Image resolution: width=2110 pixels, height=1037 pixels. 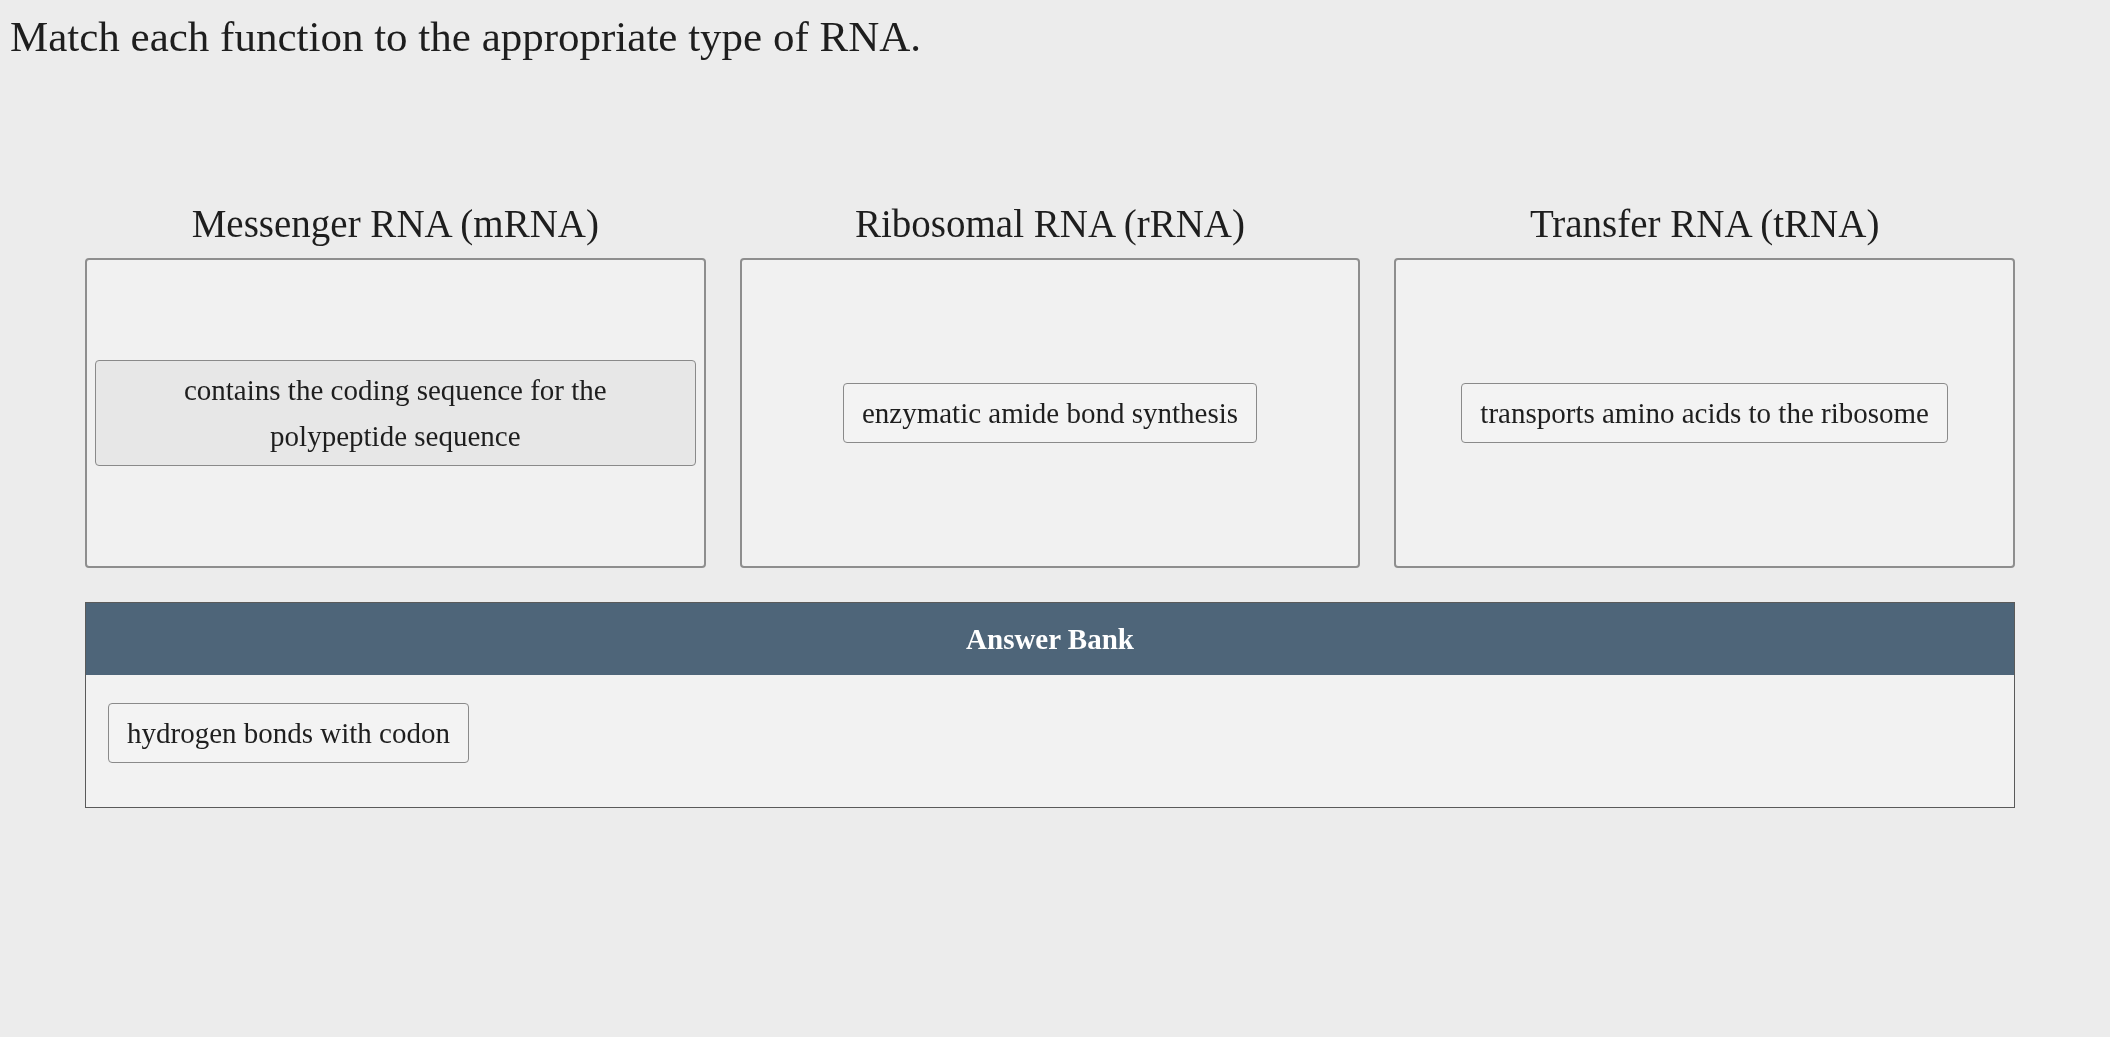 I want to click on instruction-text: Match each function to the appropriate type of RNA., so click(x=466, y=36).